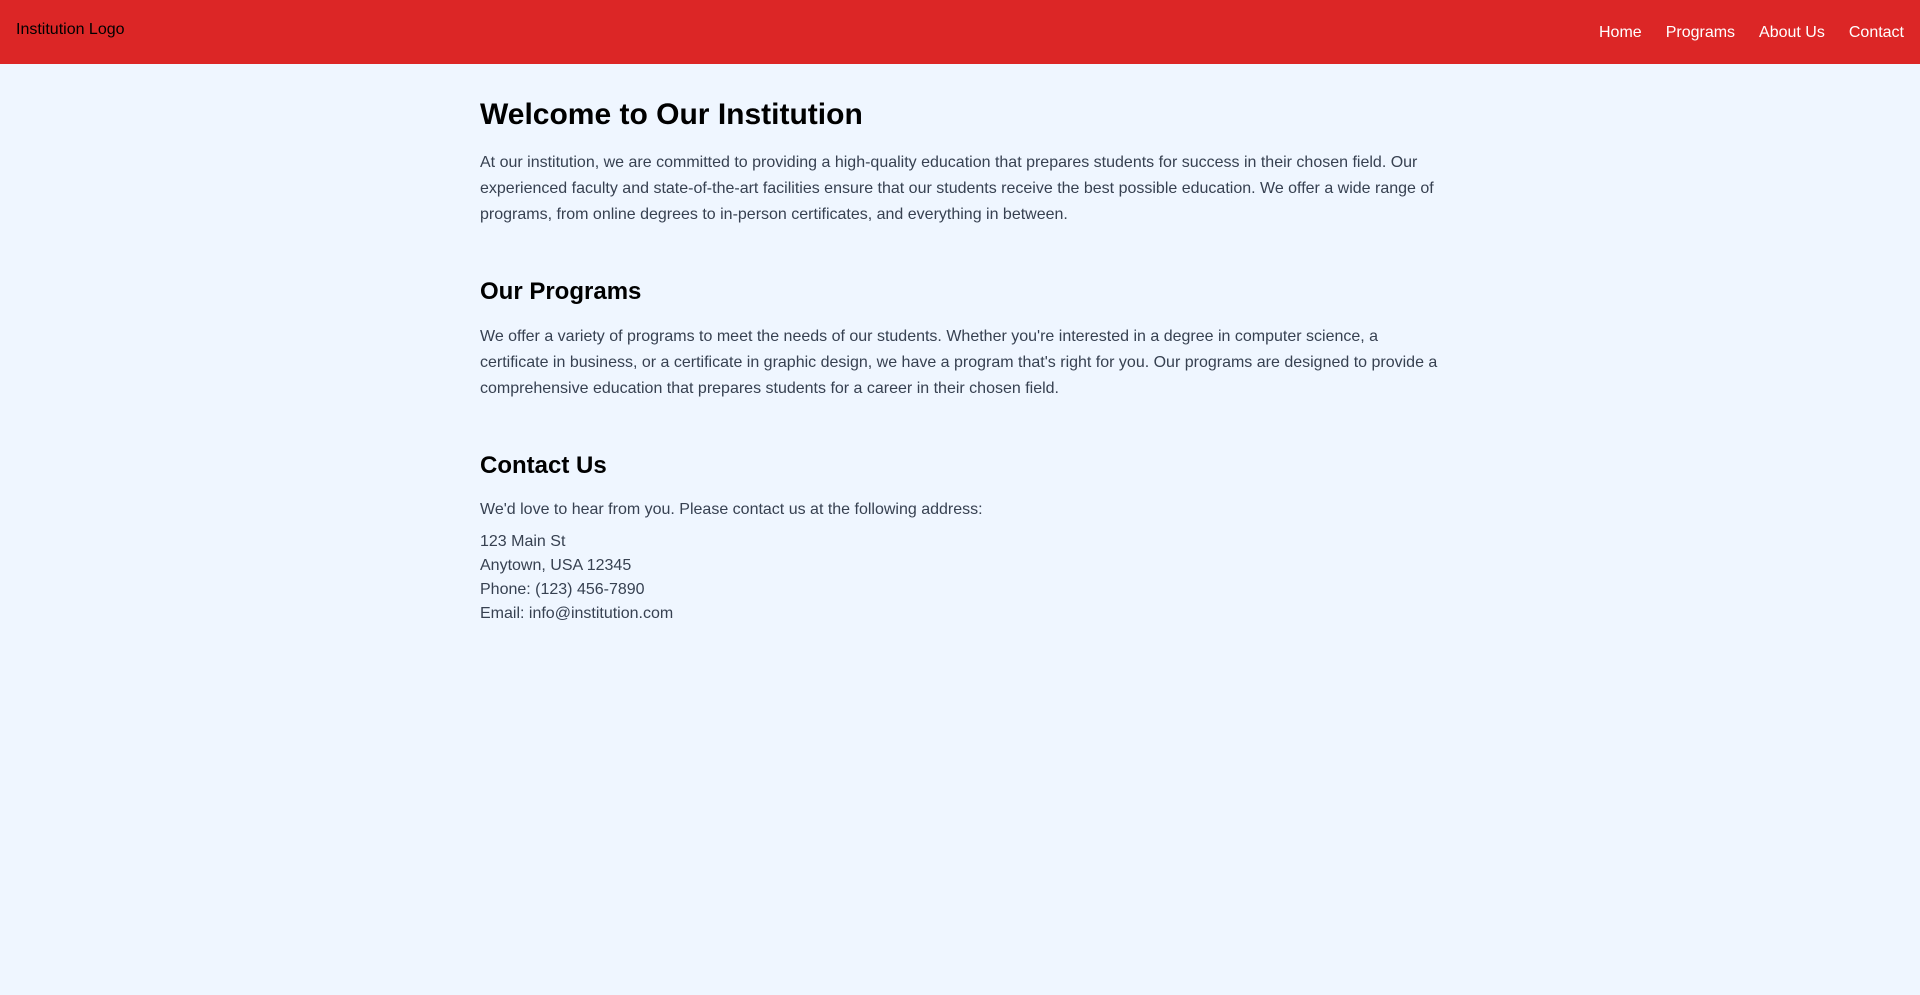  Describe the element at coordinates (1876, 33) in the screenshot. I see `nav-contact-link: Contact` at that location.